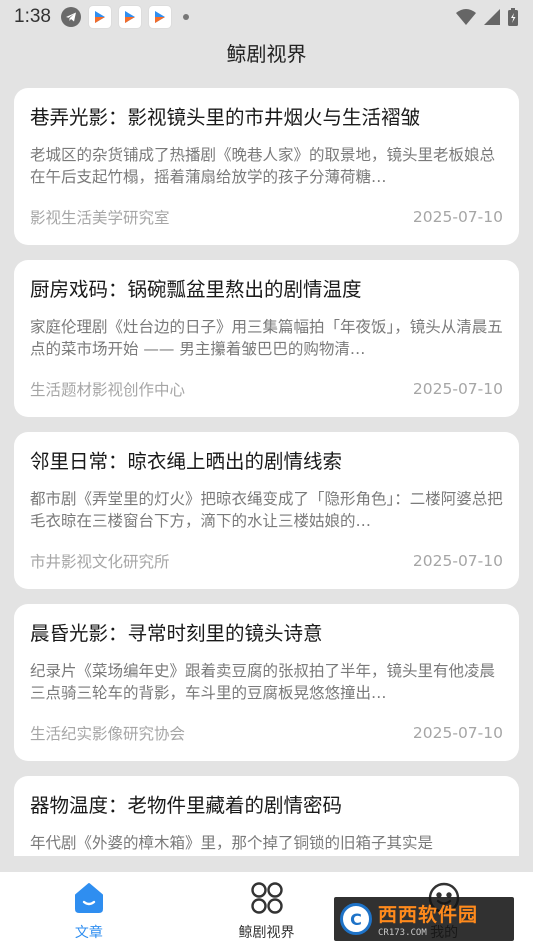 This screenshot has height=950, width=533. Describe the element at coordinates (100, 218) in the screenshot. I see `article-source: 影视生活美学研究室` at that location.